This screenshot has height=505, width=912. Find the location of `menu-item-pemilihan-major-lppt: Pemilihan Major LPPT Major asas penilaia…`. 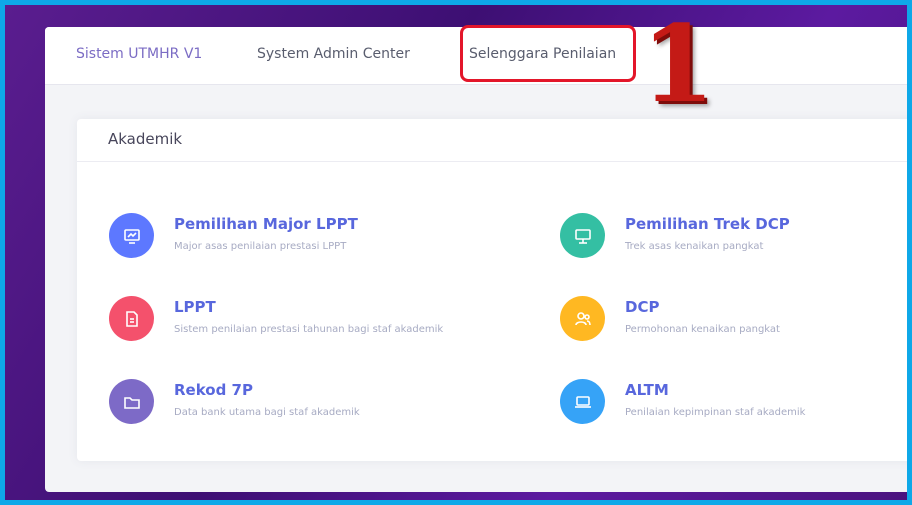

menu-item-pemilihan-major-lppt: Pemilihan Major LPPT Major asas penilaia… is located at coordinates (309, 236).